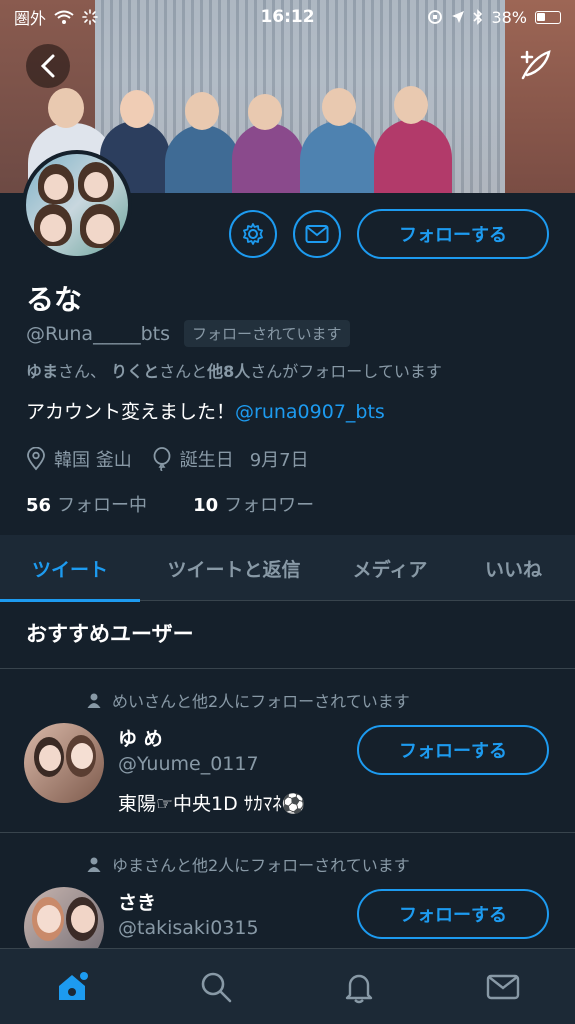  I want to click on bell-icon, so click(359, 988).